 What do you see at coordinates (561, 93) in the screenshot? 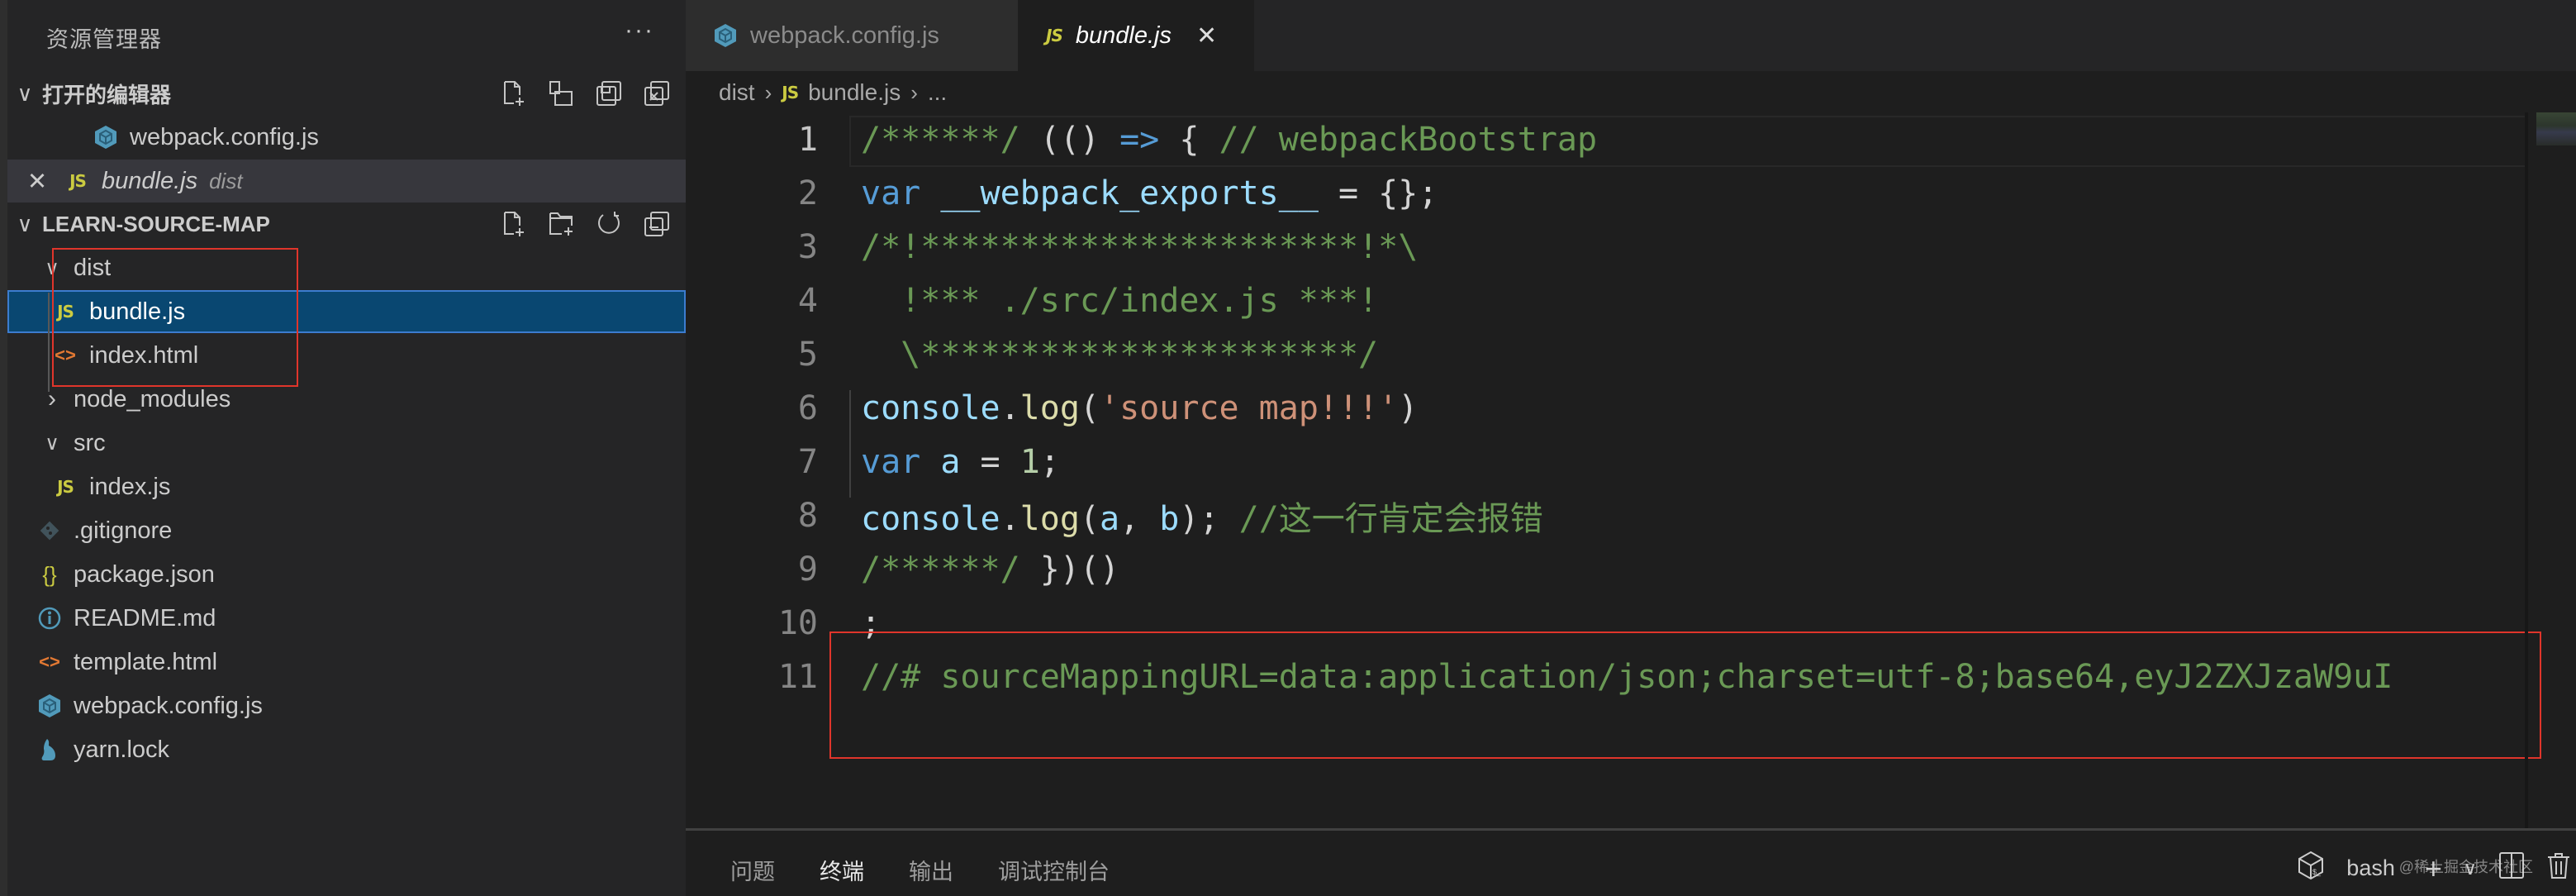
I see `toggle-vertical-icon` at bounding box center [561, 93].